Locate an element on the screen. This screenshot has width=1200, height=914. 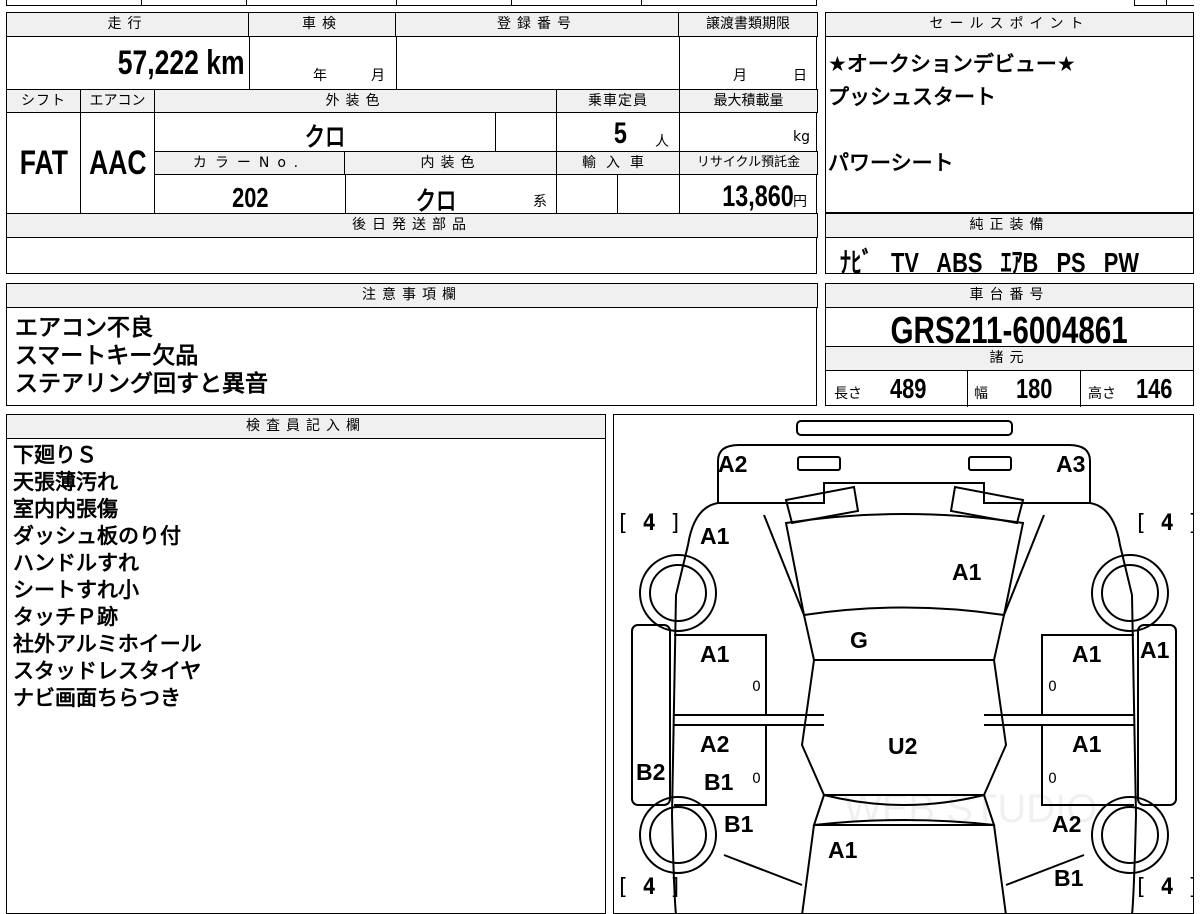
inspector-line: ナビ画面ちらつき is located at coordinates (97, 698).